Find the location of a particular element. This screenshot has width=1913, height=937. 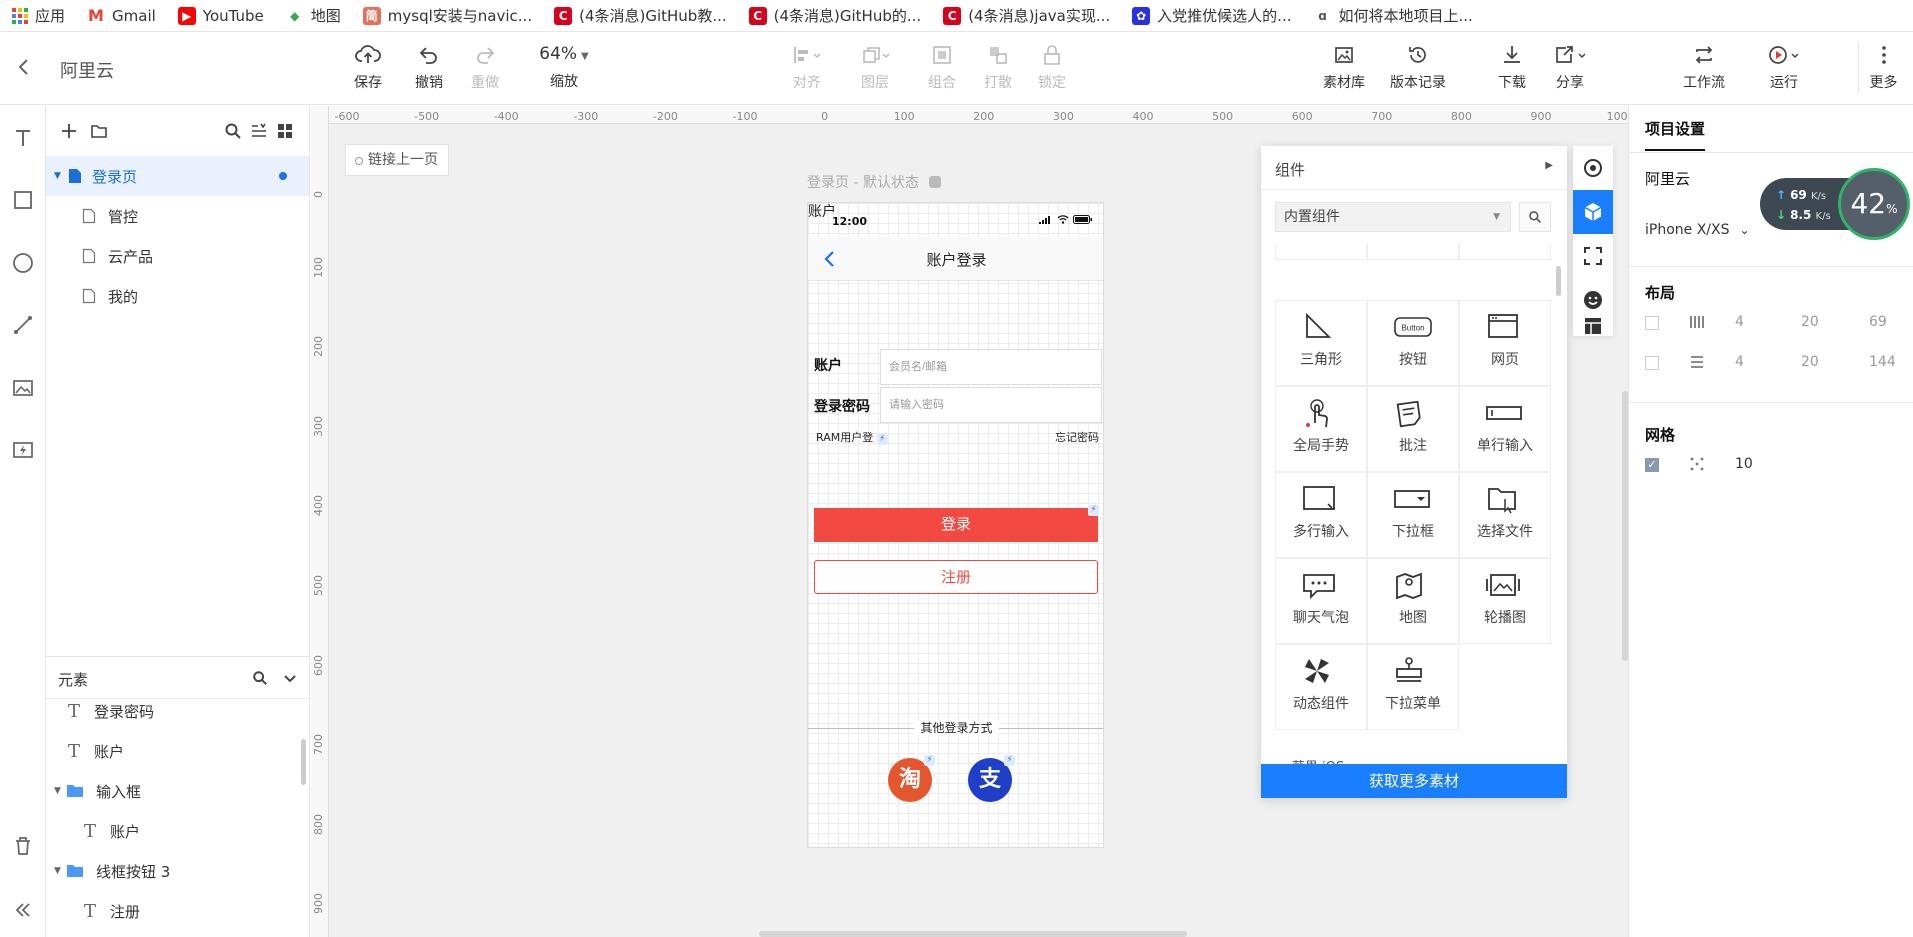

rectangle-tool is located at coordinates (23, 200).